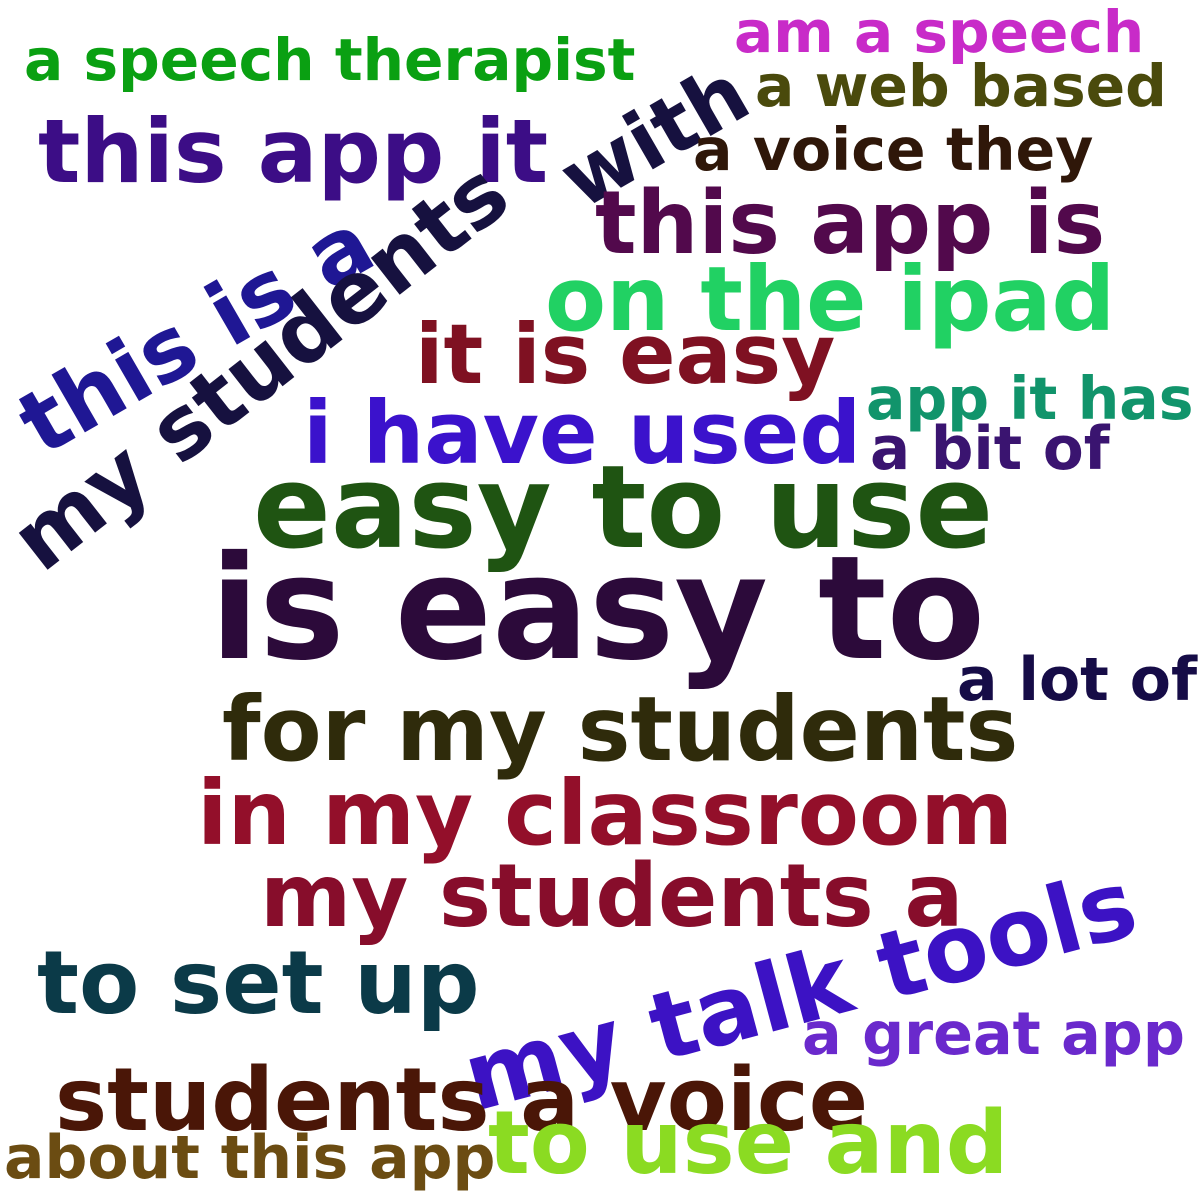 The width and height of the screenshot is (1200, 1200). What do you see at coordinates (598, 608) in the screenshot?
I see `word-is-easy-to: is easy to` at bounding box center [598, 608].